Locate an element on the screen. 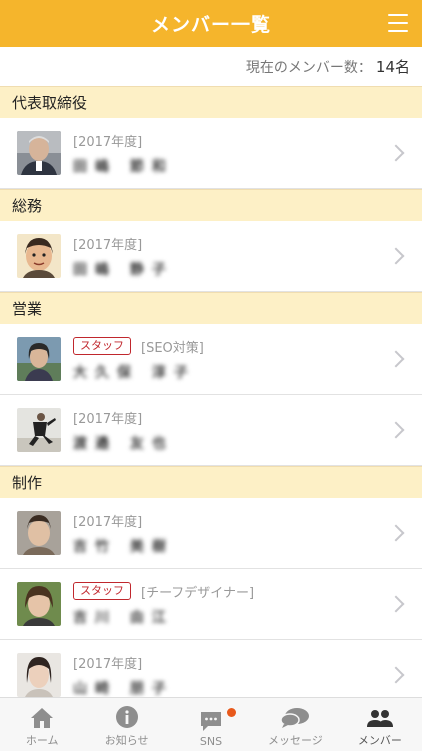  member-count-label: 現在のメンバー数： is located at coordinates (308, 67).